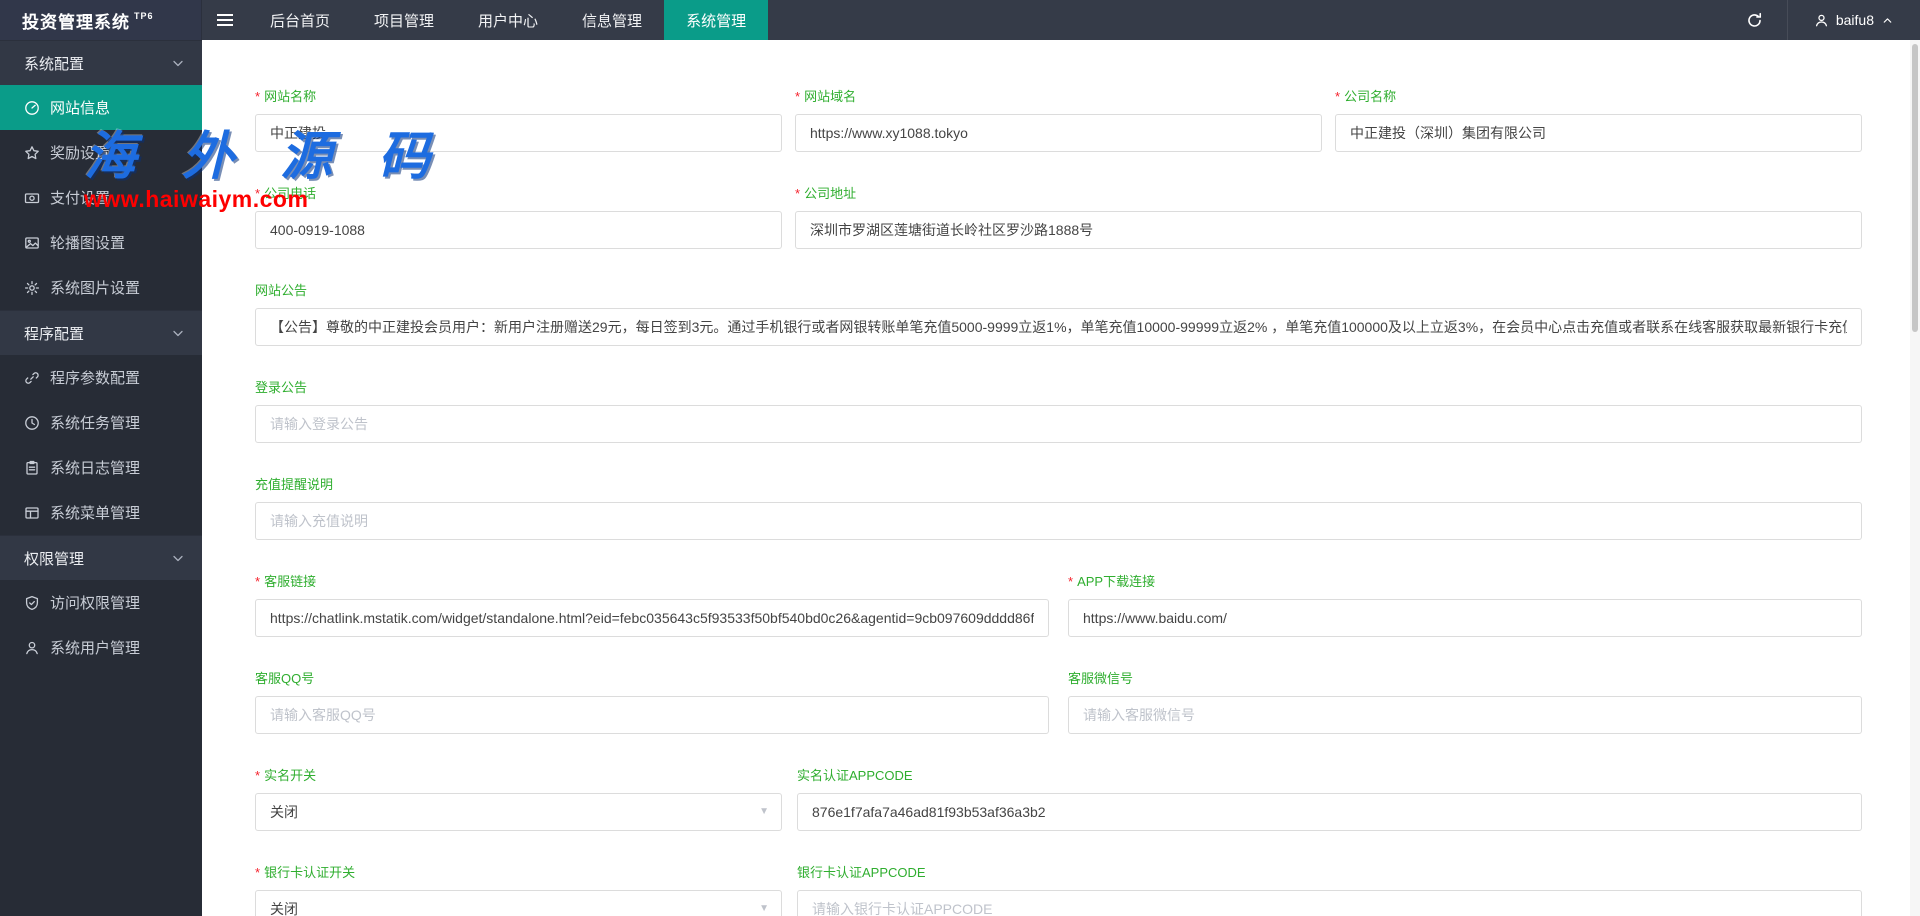 The height and width of the screenshot is (916, 1920). I want to click on gear-icon, so click(32, 288).